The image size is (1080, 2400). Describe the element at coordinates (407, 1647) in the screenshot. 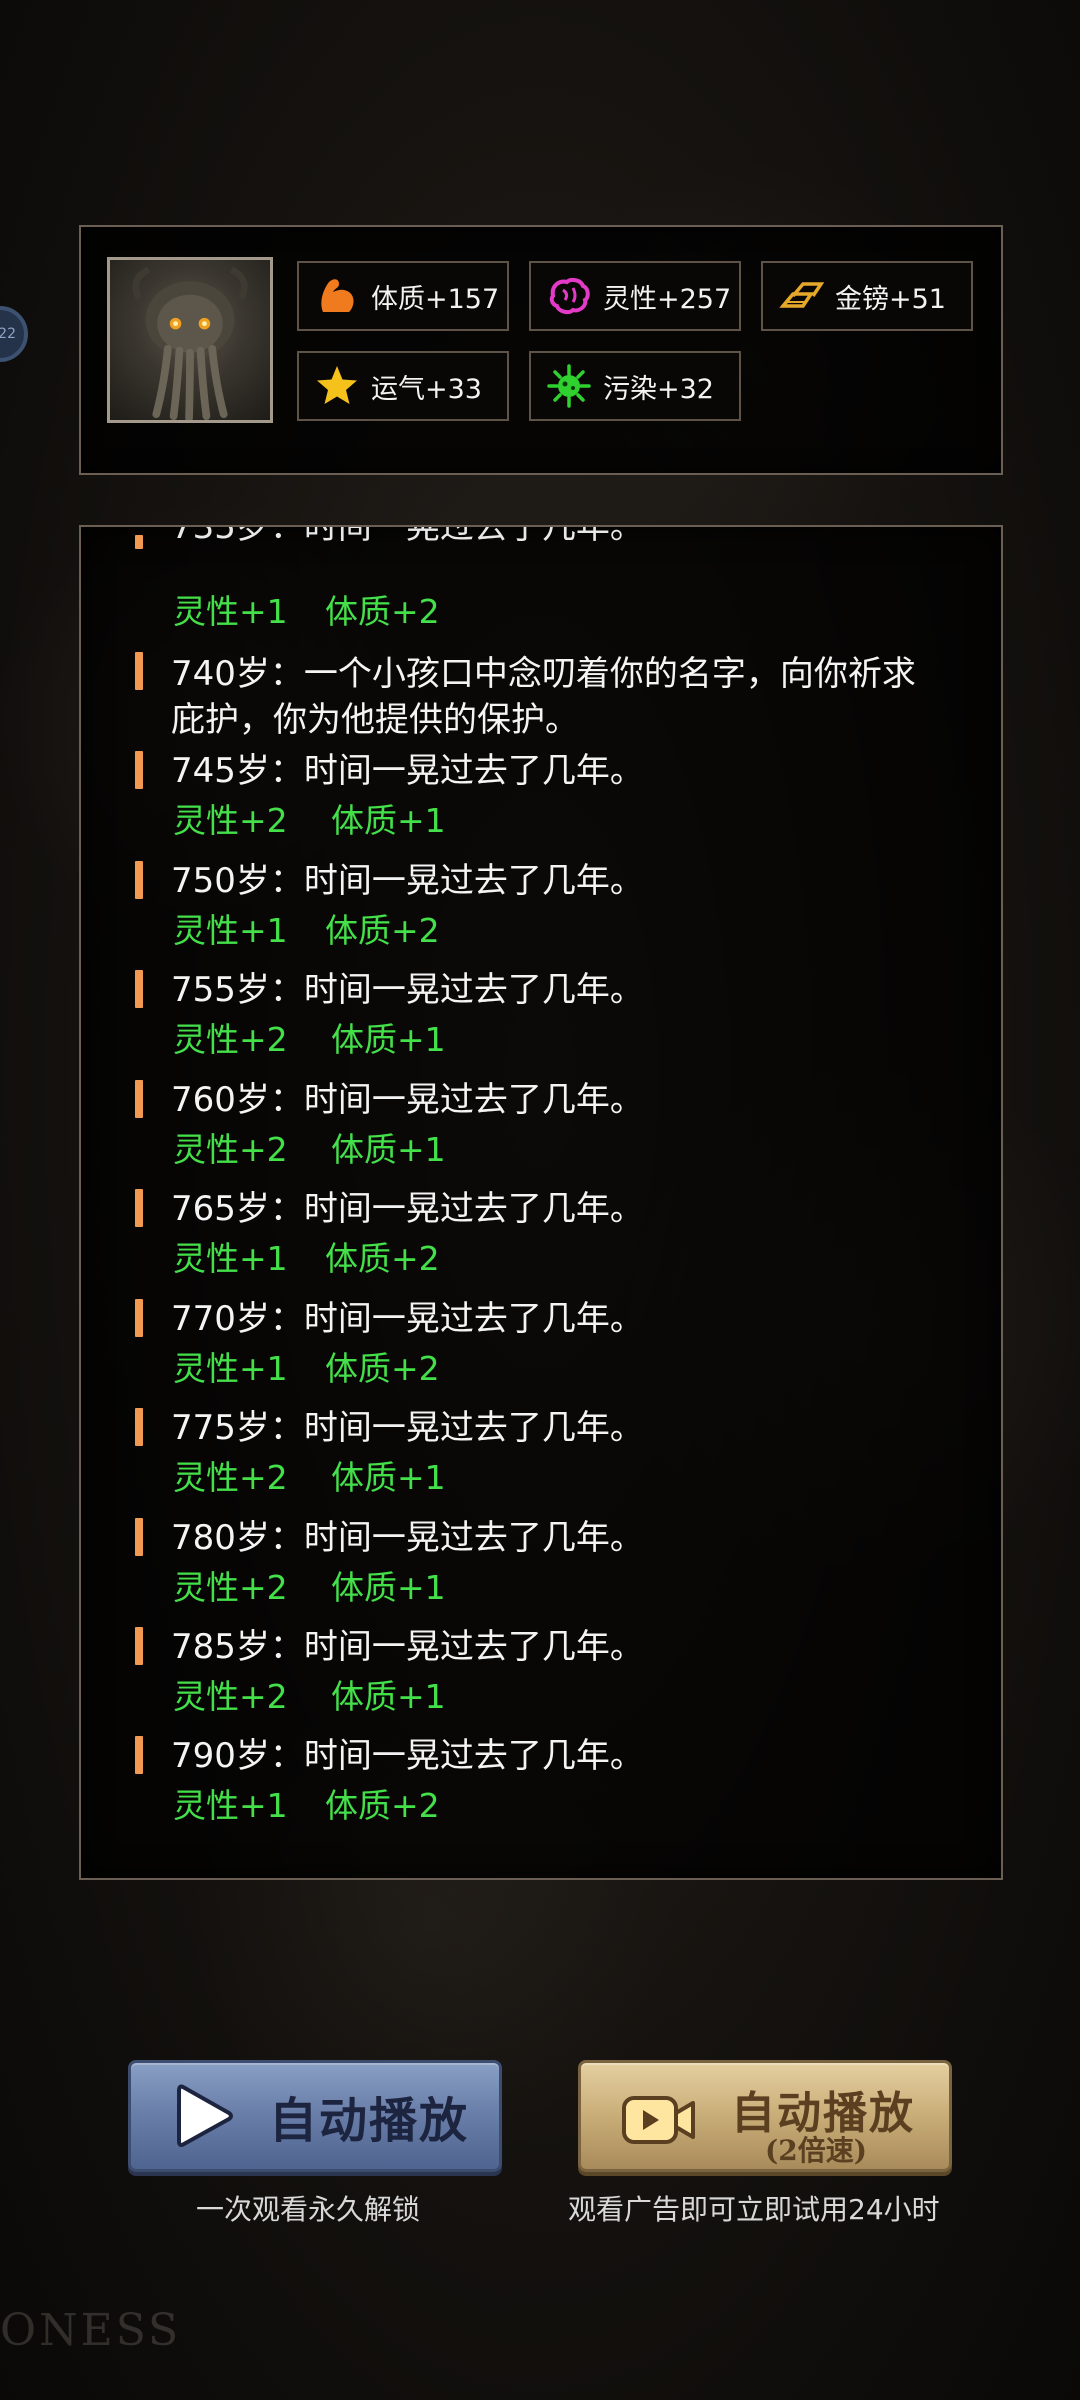

I see `log-entry-text: 785岁：时间一晃过去了几年。` at that location.